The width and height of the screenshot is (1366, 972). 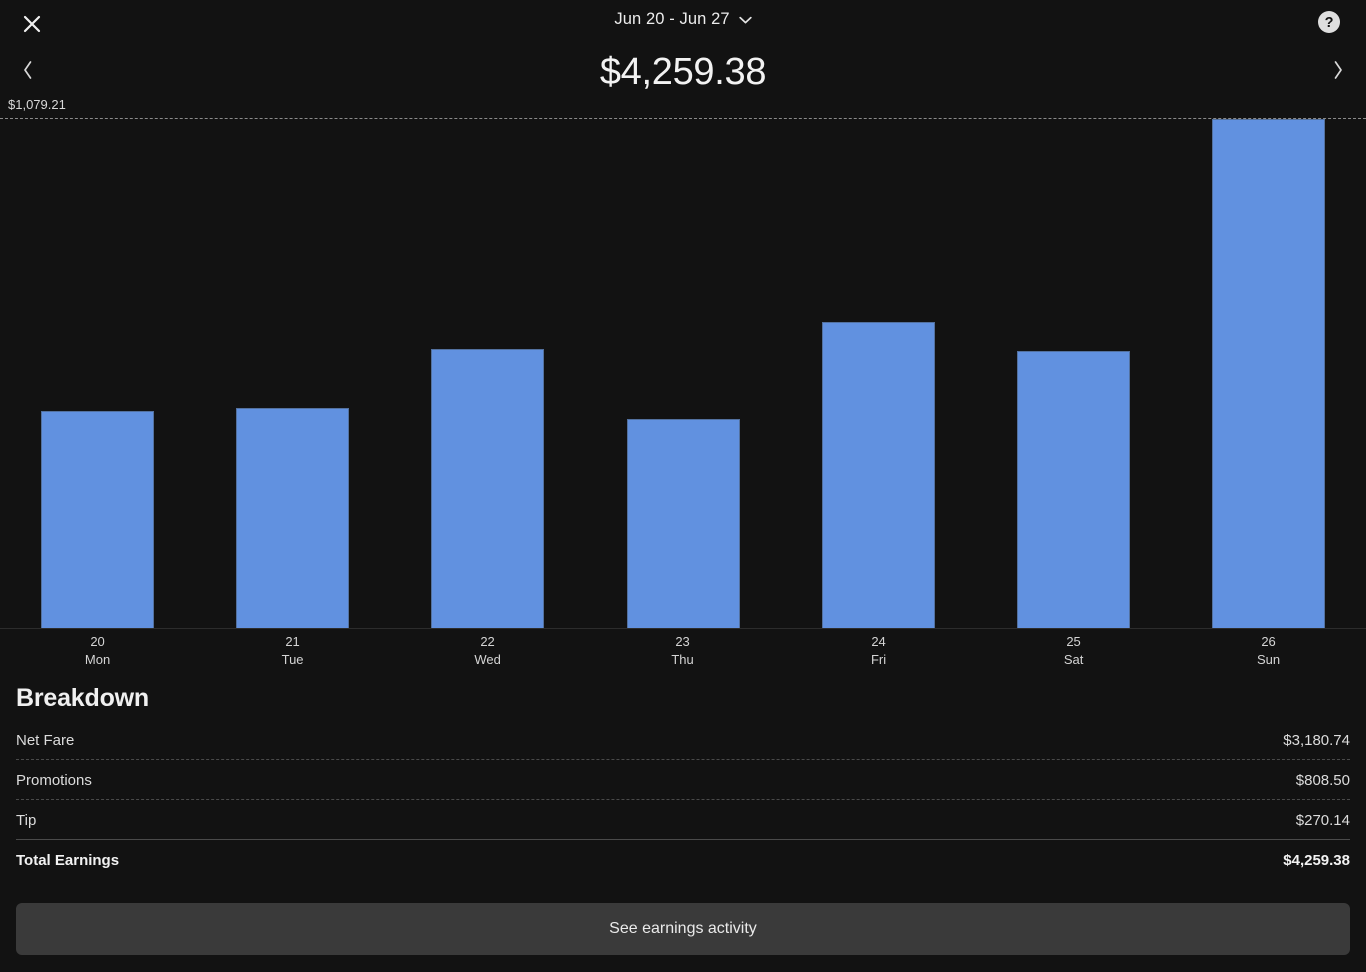 What do you see at coordinates (97, 651) in the screenshot?
I see `chart-x-label: 20 Mon` at bounding box center [97, 651].